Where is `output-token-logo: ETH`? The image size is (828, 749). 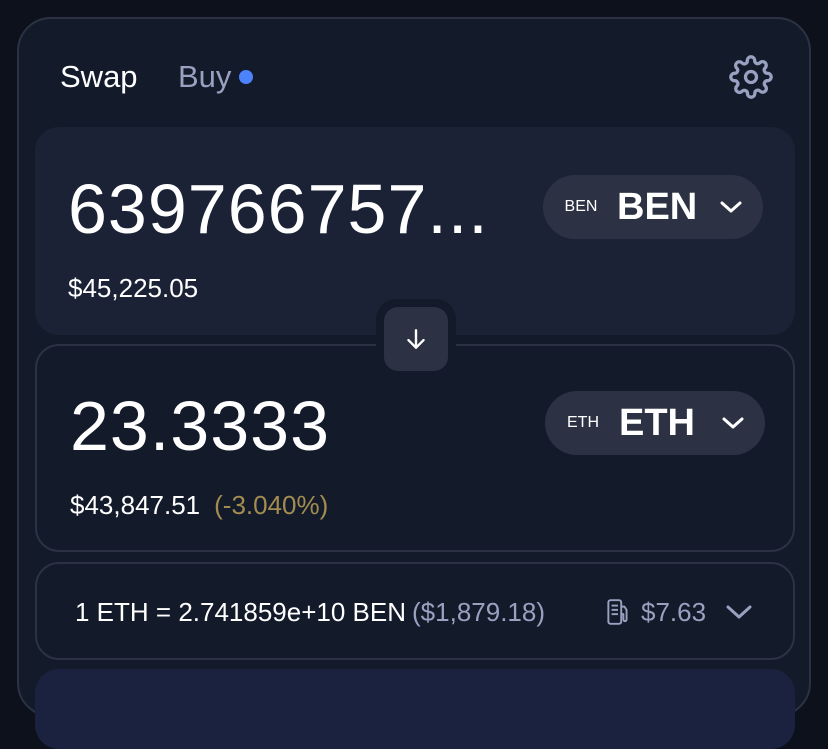 output-token-logo: ETH is located at coordinates (583, 422).